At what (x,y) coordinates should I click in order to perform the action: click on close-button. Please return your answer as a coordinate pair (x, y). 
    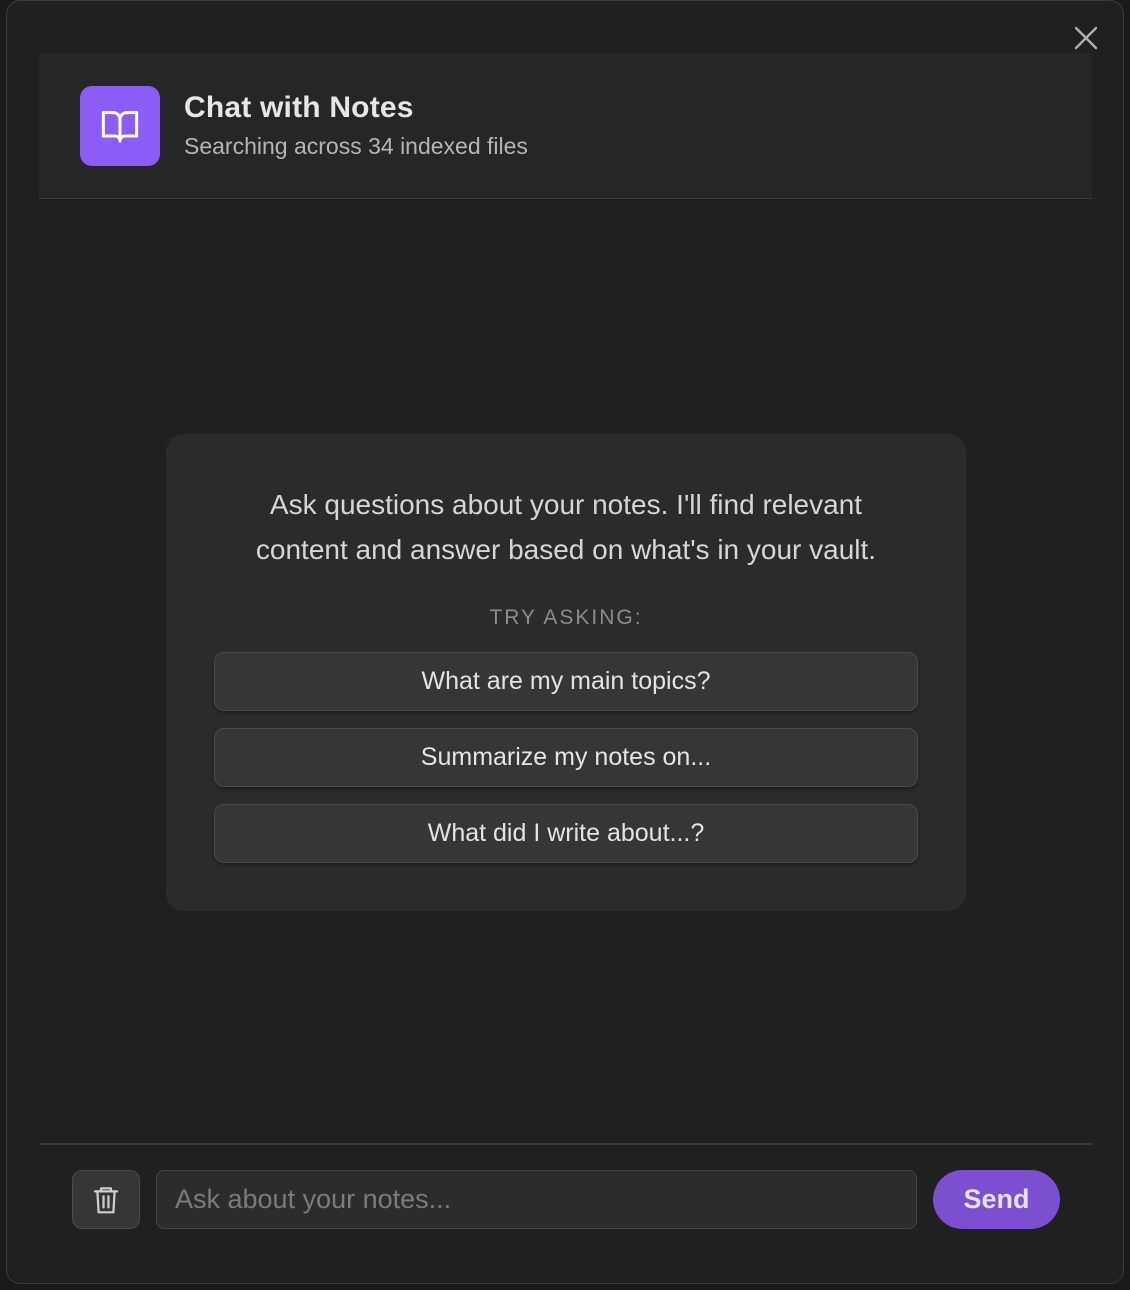
    Looking at the image, I should click on (1086, 38).